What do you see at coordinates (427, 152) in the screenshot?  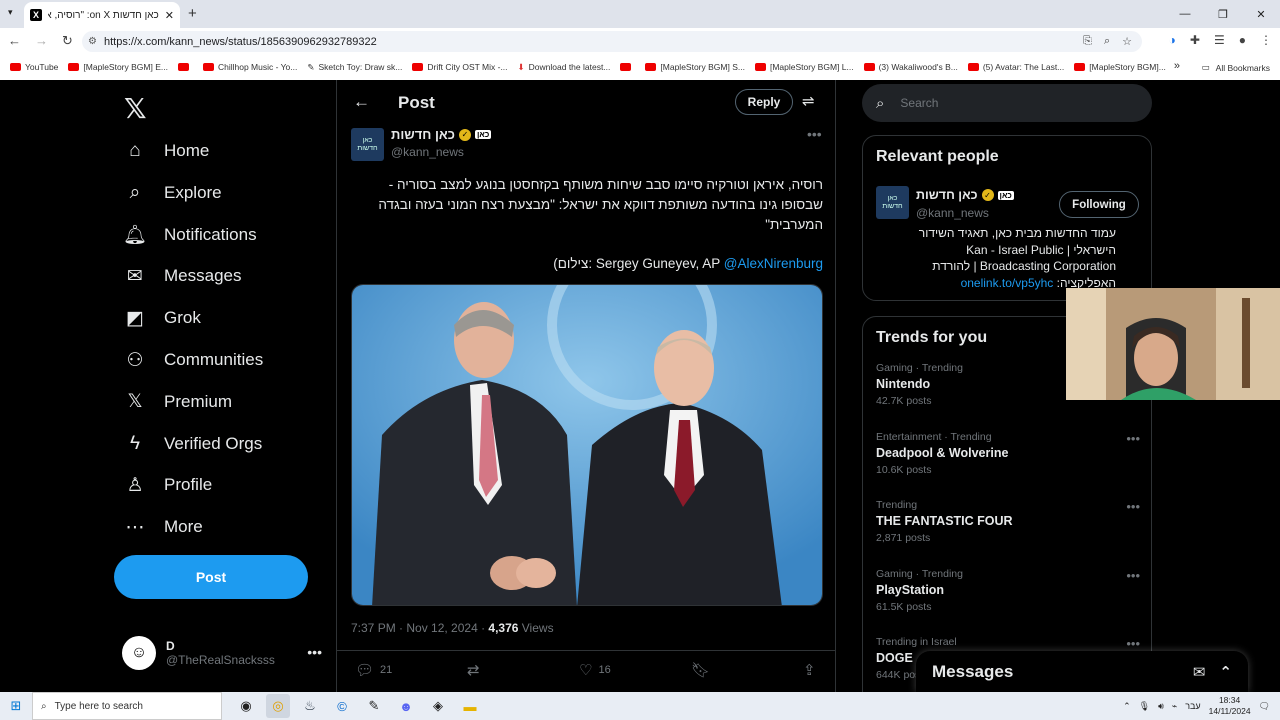 I see `author-handle: @kann_news` at bounding box center [427, 152].